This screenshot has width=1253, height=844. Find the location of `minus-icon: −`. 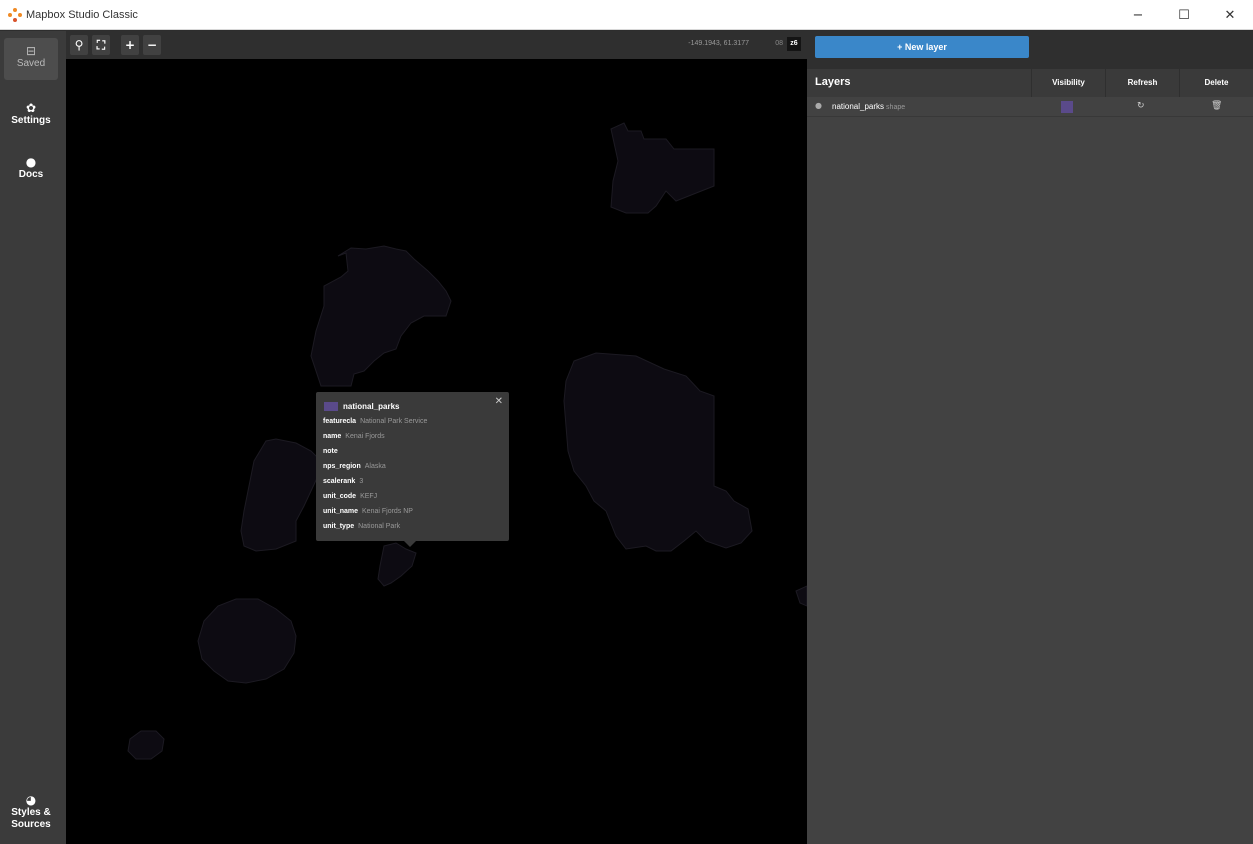

minus-icon: − is located at coordinates (152, 45).